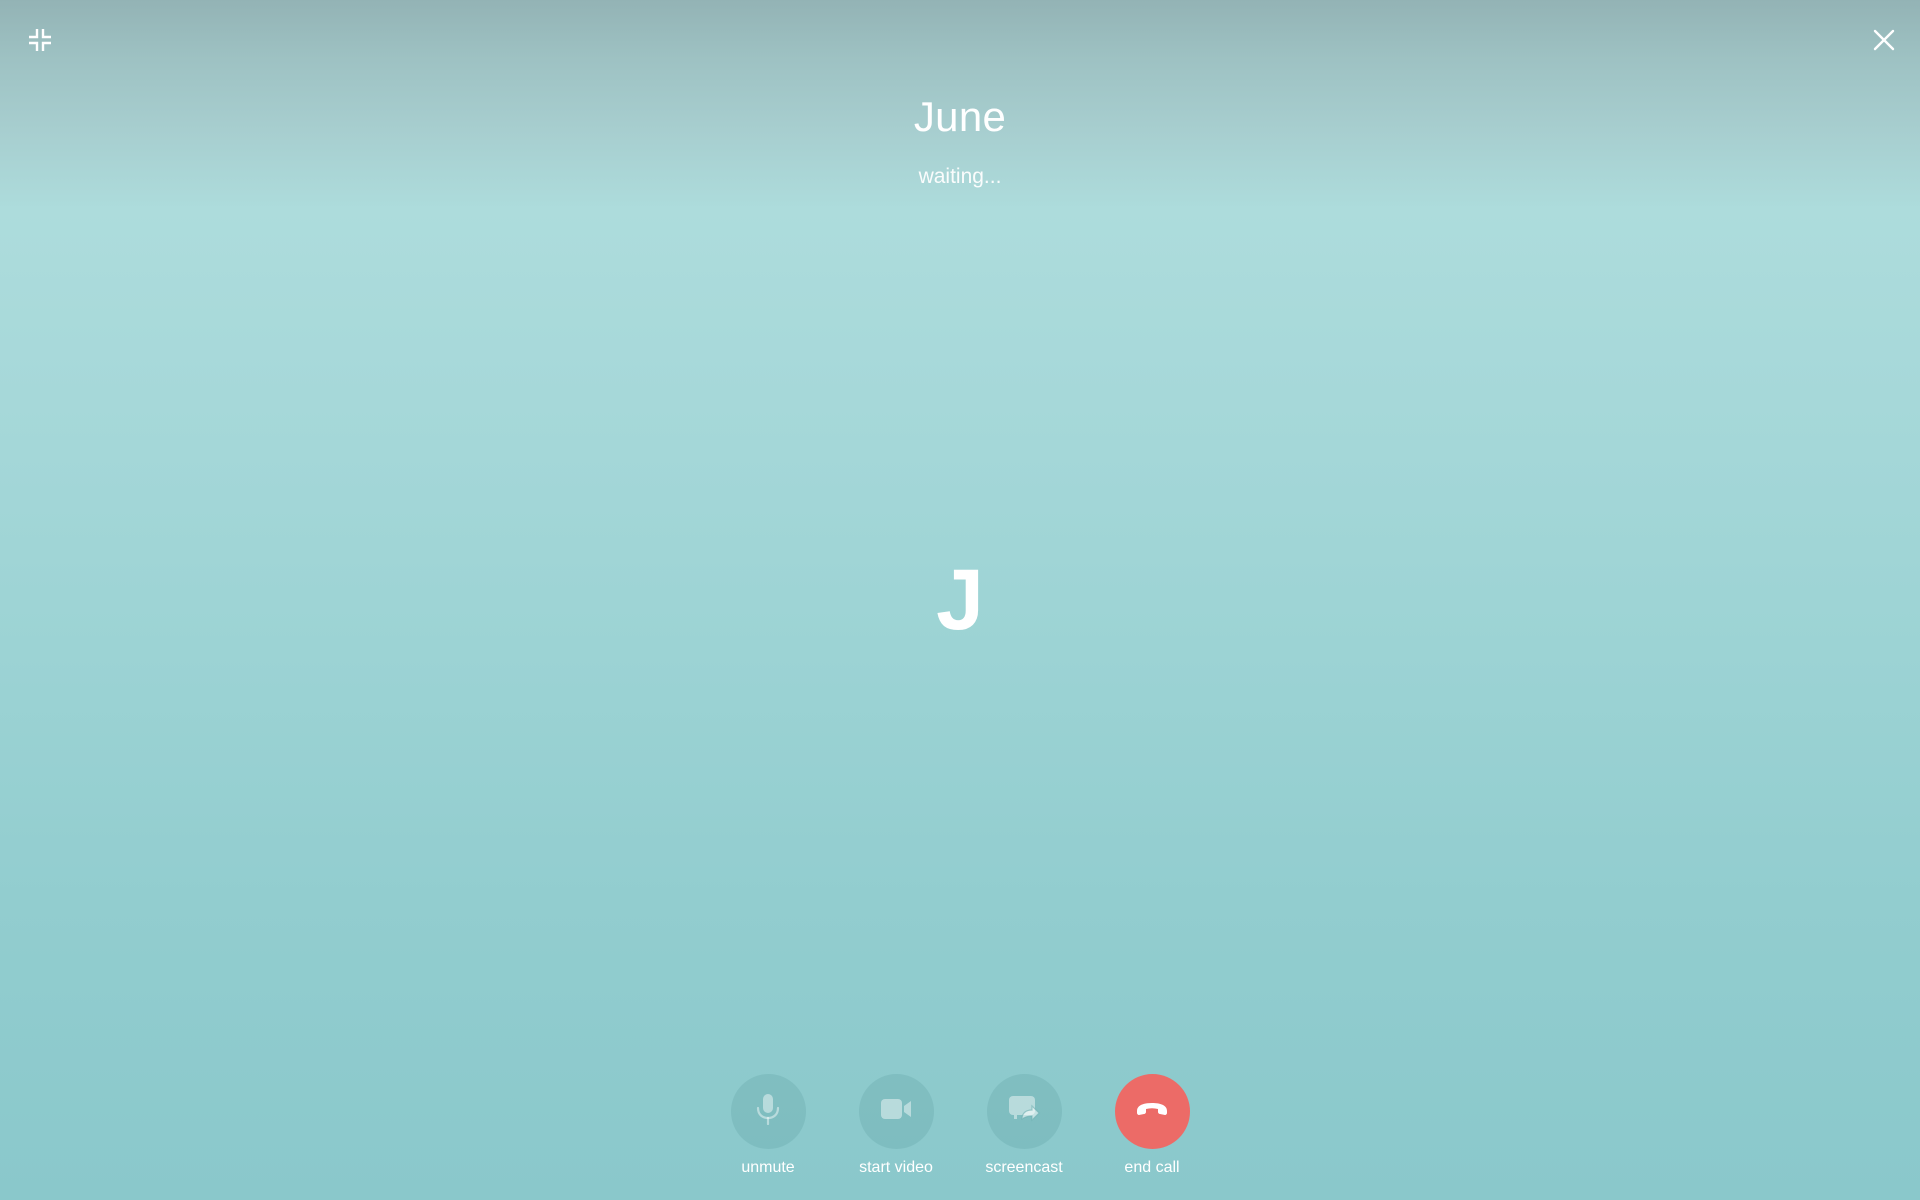 Image resolution: width=1920 pixels, height=1200 pixels. I want to click on unmute-button: unmute, so click(768, 1126).